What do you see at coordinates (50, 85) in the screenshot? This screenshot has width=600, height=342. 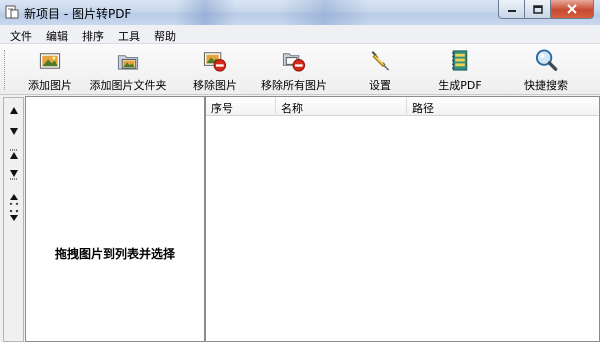 I see `add-image-label: 添加图片` at bounding box center [50, 85].